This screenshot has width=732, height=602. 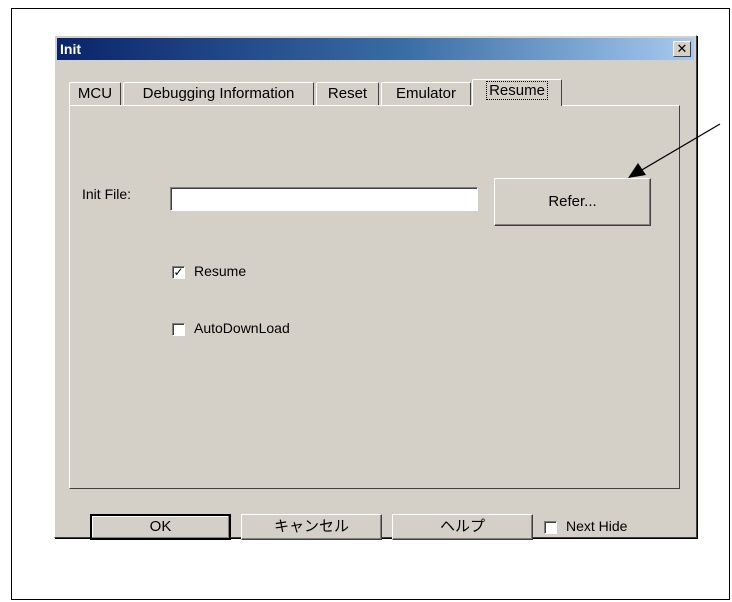 I want to click on tab-resume: Resume, so click(x=517, y=92).